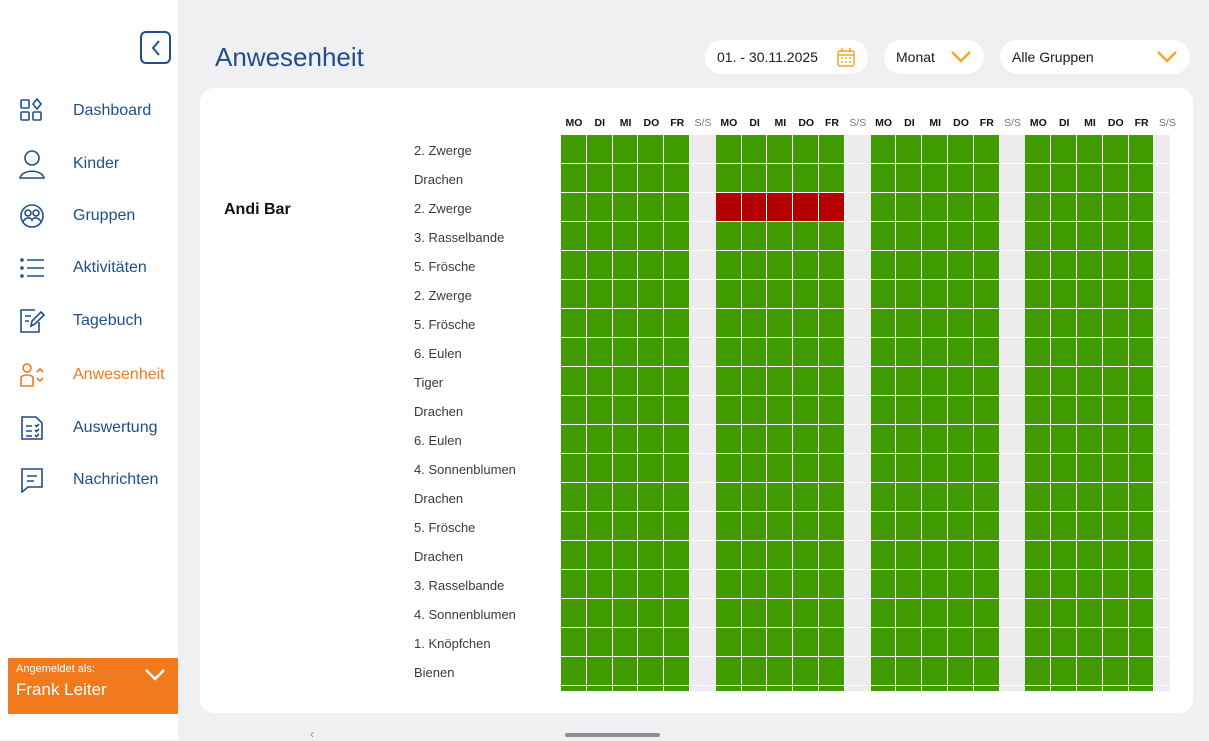  I want to click on sidebar-item-aktivitaeten: Aktivitäten, so click(89, 268).